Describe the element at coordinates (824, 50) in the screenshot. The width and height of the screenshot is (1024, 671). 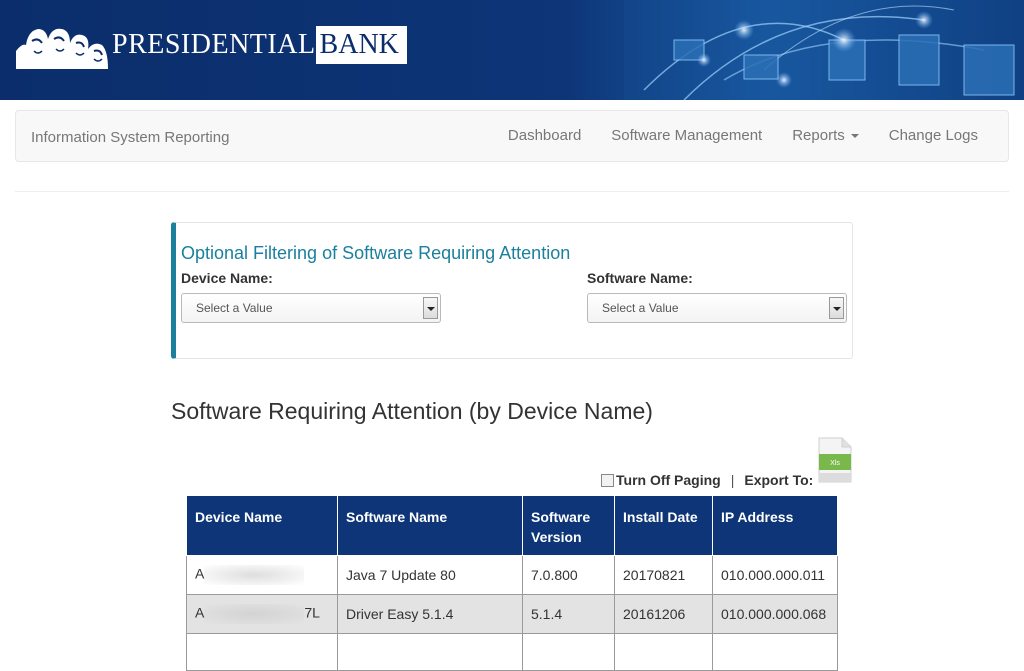
I see `network-laptops-graphic` at that location.